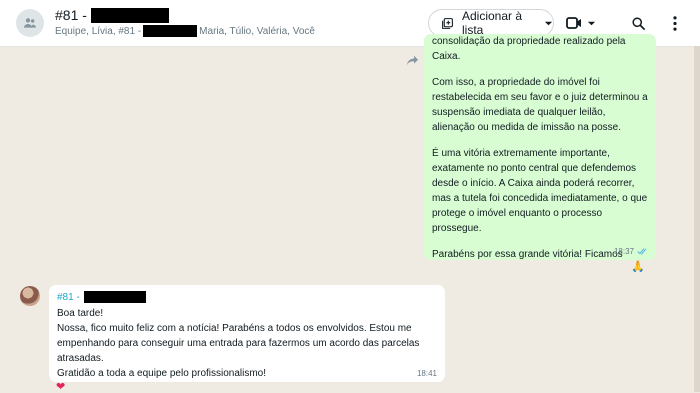  Describe the element at coordinates (98, 31) in the screenshot. I see `members-text-start: Equipe, Lívia, #81 -` at that location.